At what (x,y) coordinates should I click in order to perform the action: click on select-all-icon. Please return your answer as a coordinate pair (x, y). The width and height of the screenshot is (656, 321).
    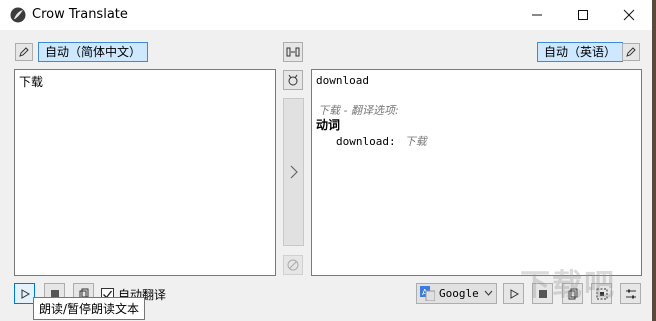
    Looking at the image, I should click on (601, 293).